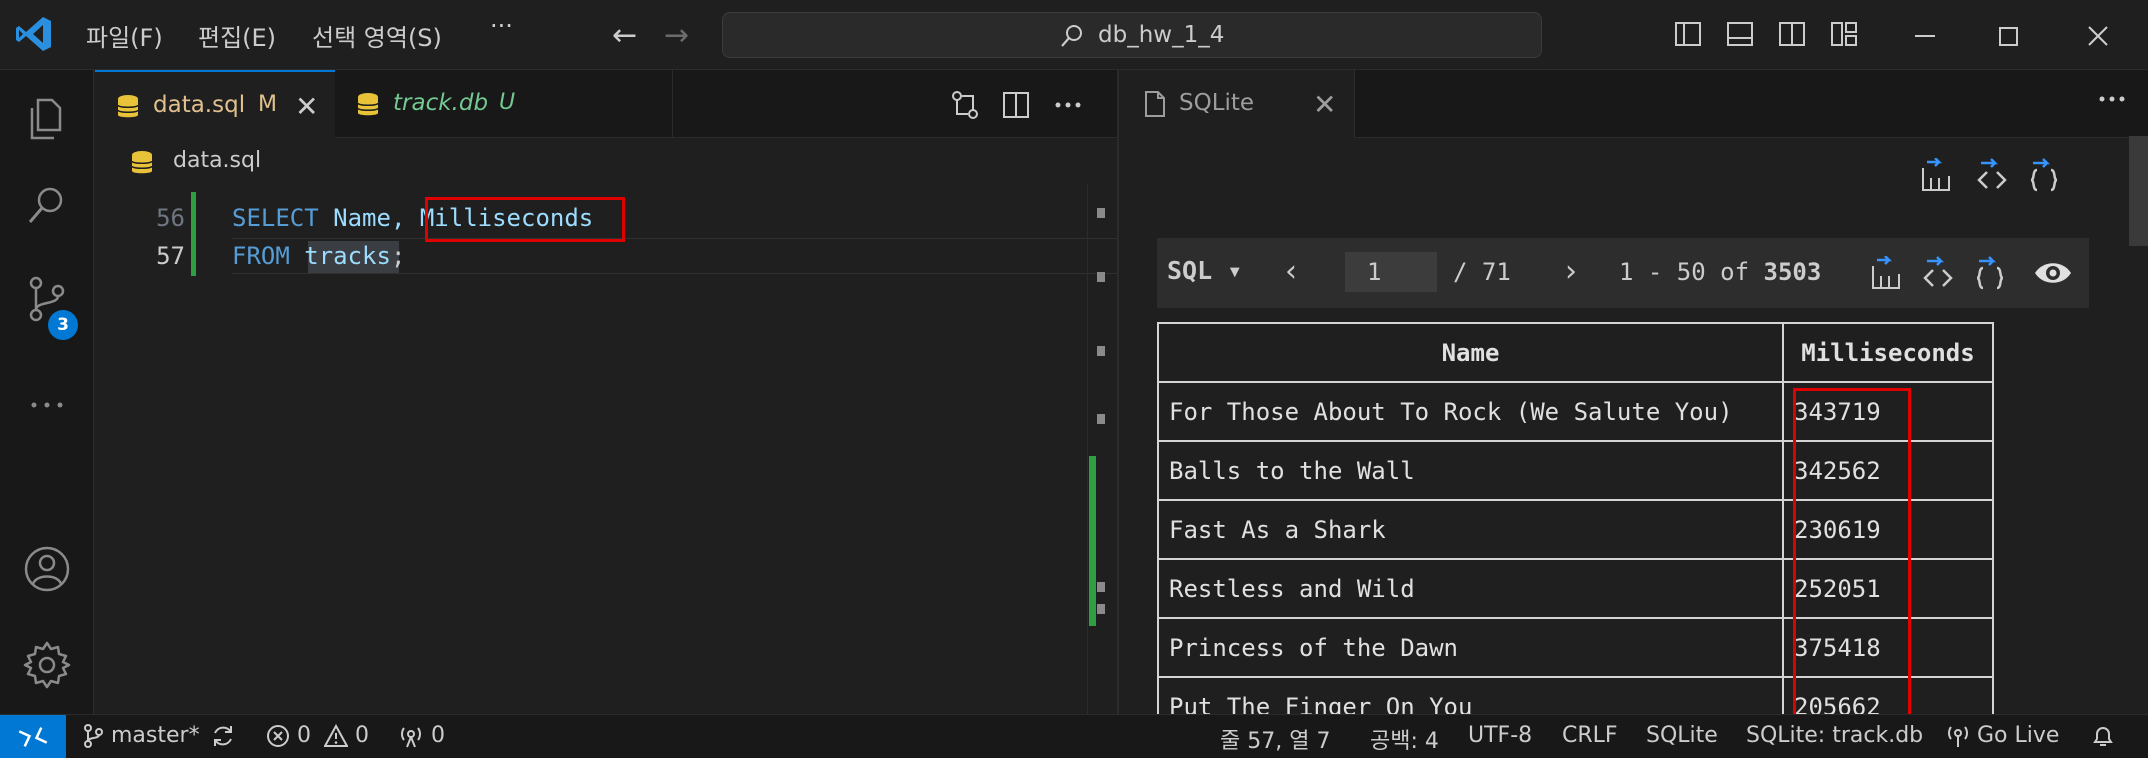 This screenshot has height=758, width=2148. What do you see at coordinates (1204, 270) in the screenshot?
I see `sql-toggle-button: SQL ▾` at bounding box center [1204, 270].